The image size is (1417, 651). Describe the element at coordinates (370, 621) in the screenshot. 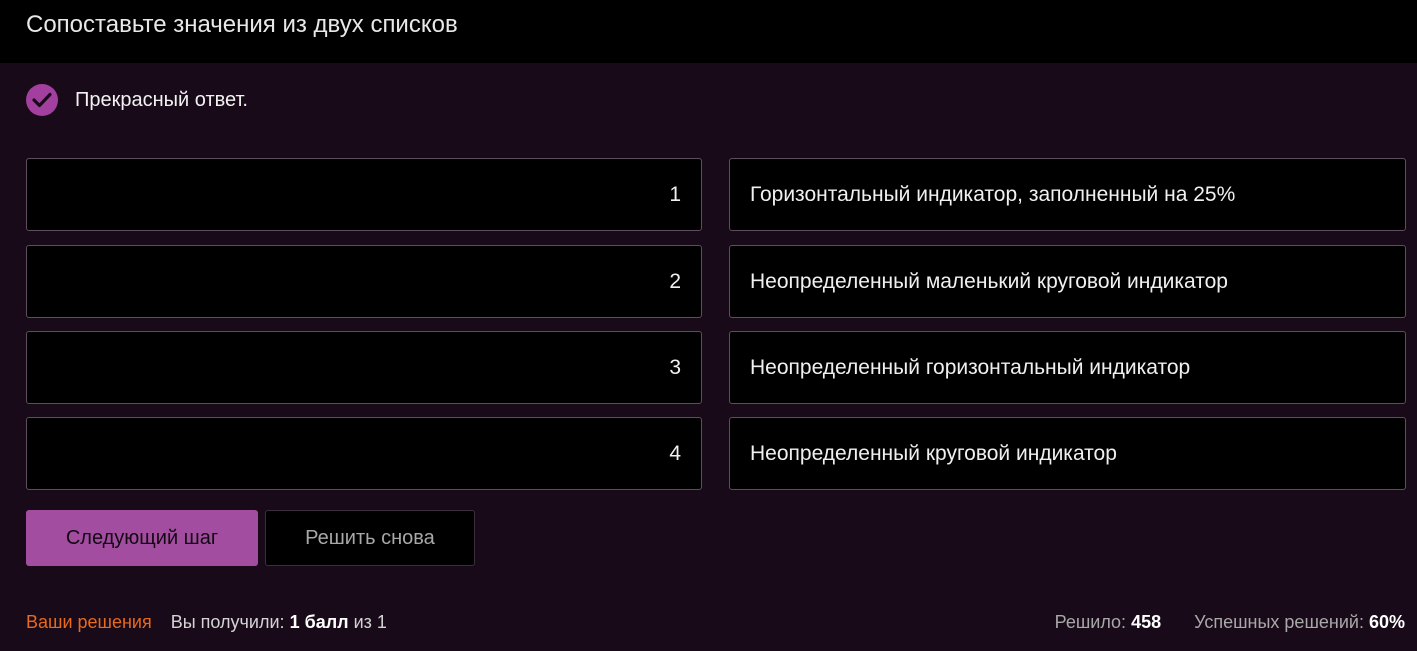

I see `score-suffix: из 1` at that location.